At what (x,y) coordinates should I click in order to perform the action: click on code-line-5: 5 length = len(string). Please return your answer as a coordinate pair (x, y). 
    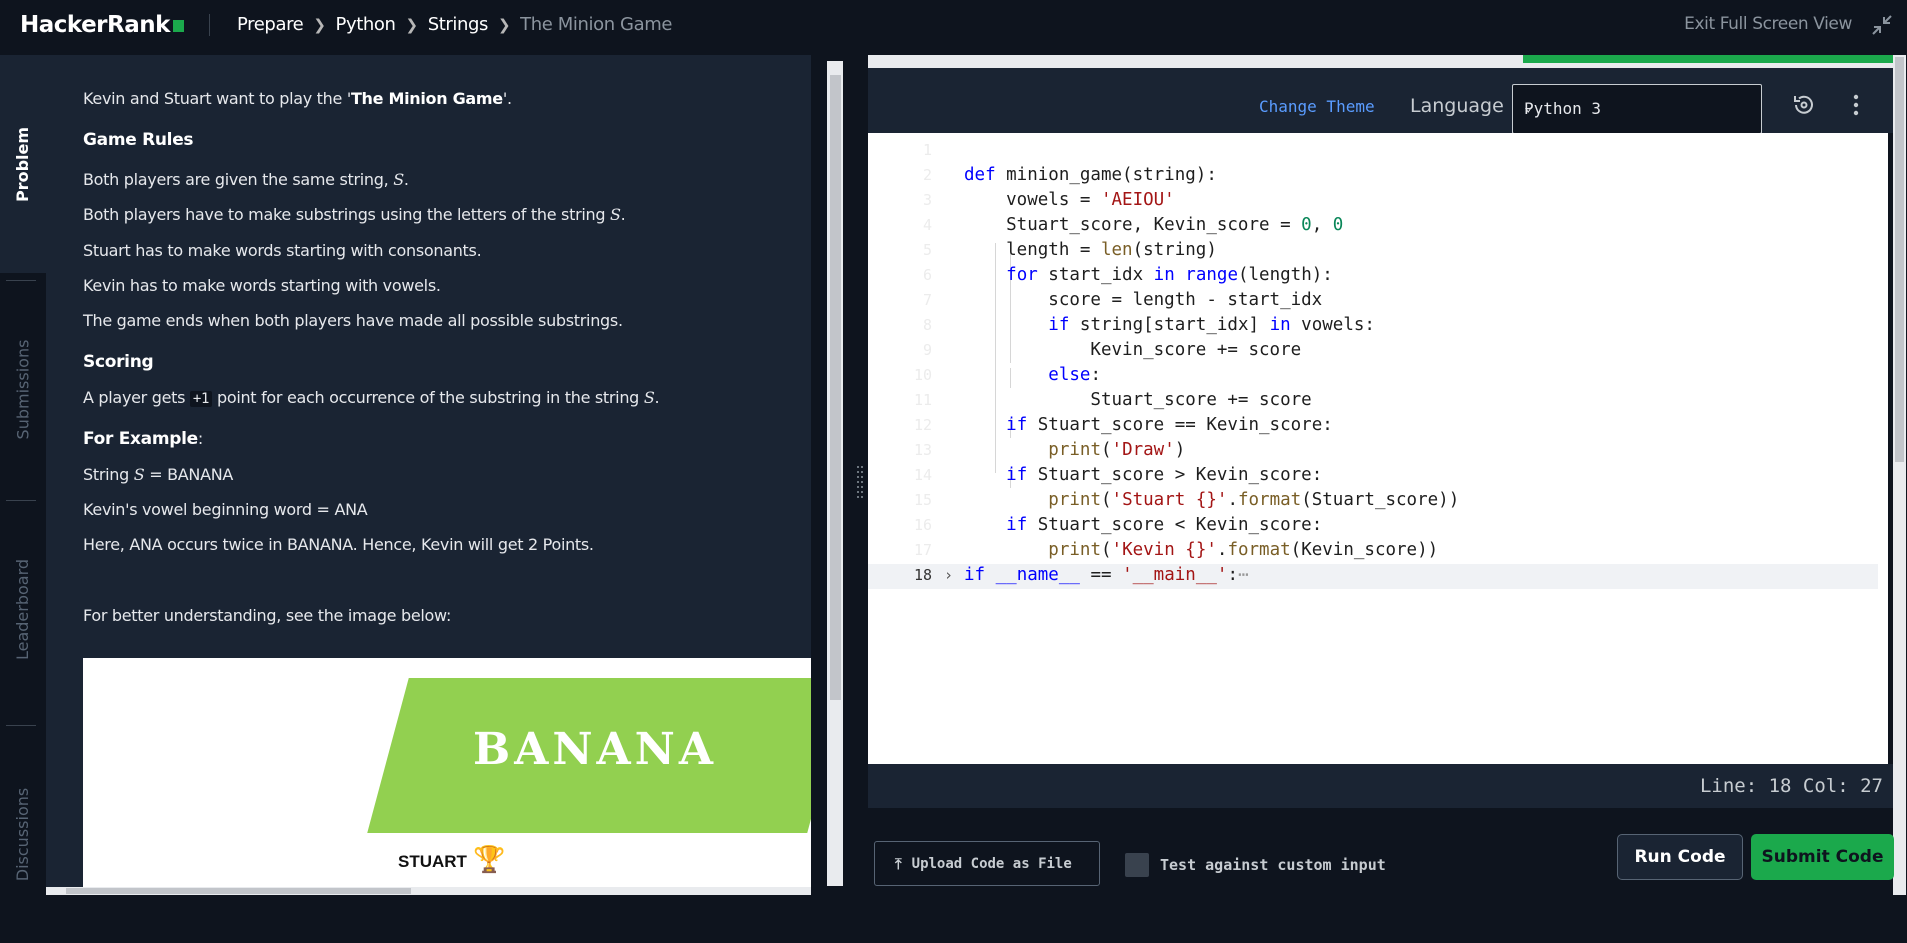
    Looking at the image, I should click on (1069, 250).